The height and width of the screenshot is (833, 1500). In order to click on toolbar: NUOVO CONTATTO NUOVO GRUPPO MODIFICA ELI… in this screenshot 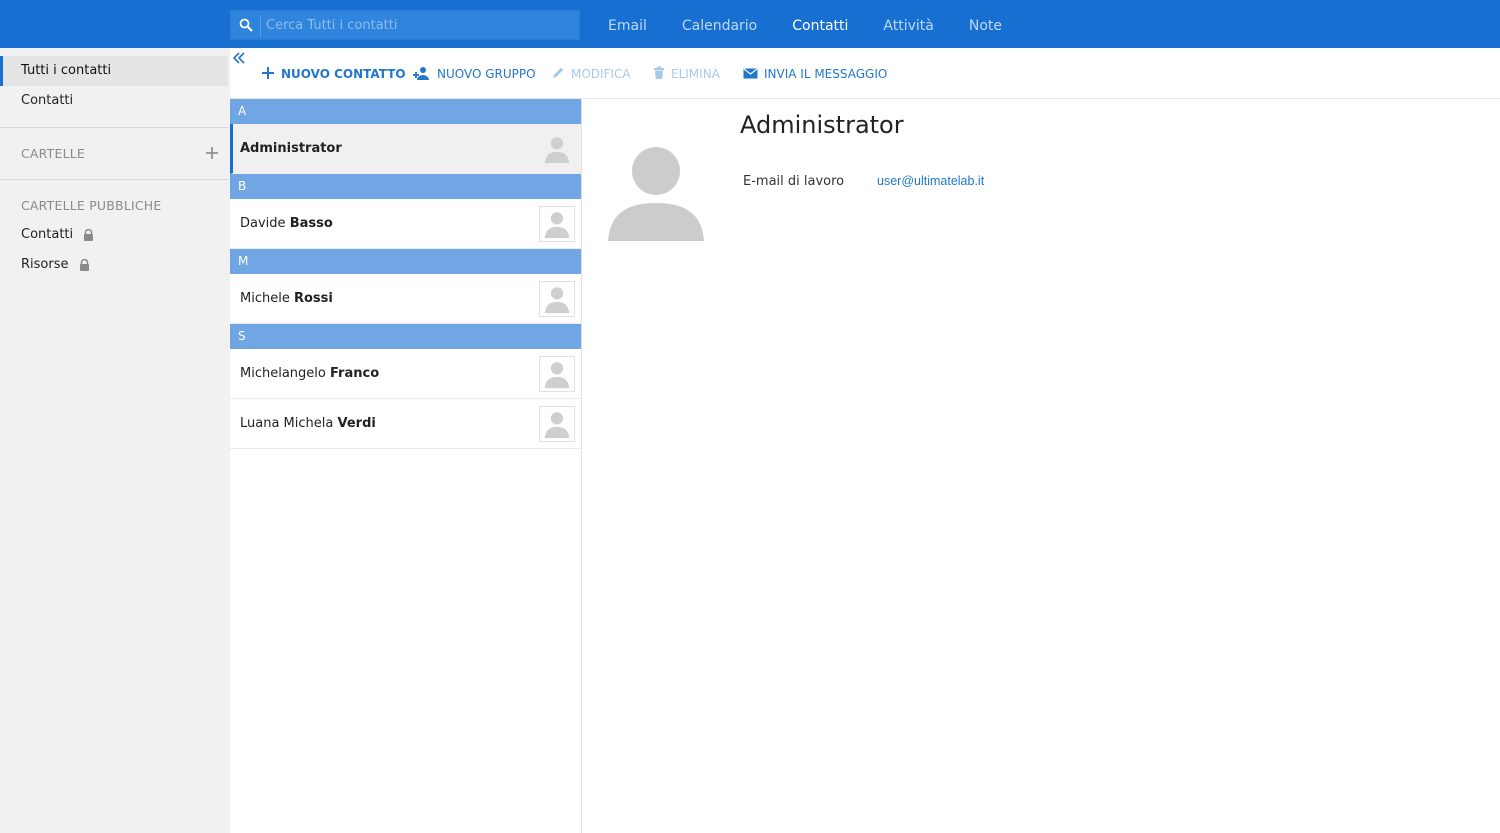, I will do `click(865, 74)`.